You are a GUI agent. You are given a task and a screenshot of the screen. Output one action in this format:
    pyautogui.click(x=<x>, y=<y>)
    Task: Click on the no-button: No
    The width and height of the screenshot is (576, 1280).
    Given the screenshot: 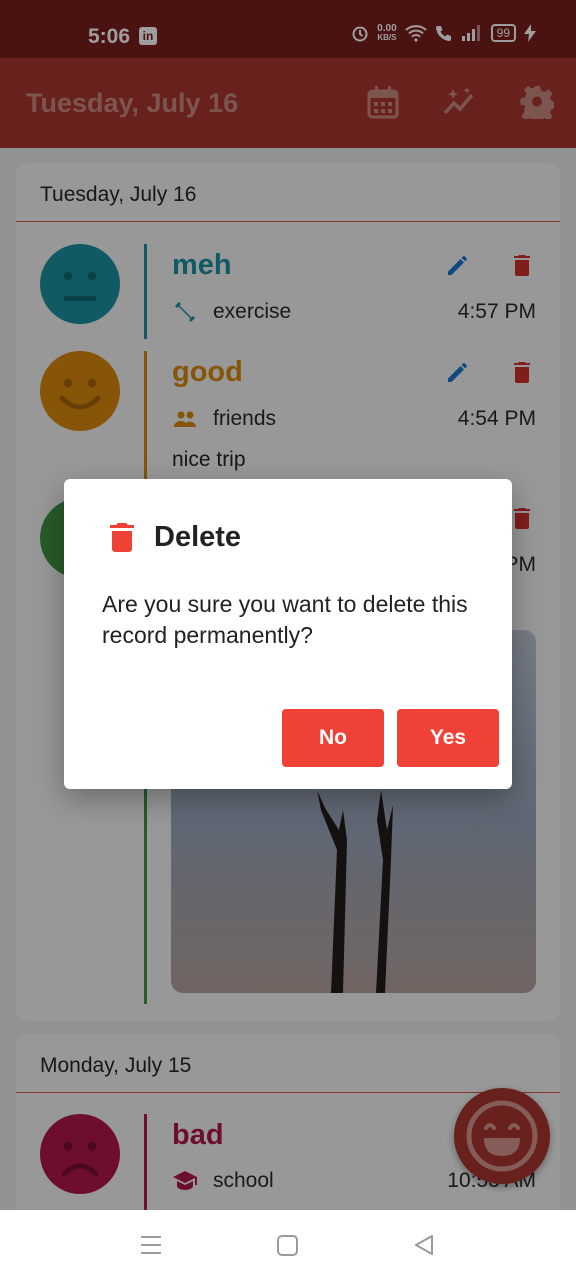 What is the action you would take?
    pyautogui.click(x=333, y=738)
    